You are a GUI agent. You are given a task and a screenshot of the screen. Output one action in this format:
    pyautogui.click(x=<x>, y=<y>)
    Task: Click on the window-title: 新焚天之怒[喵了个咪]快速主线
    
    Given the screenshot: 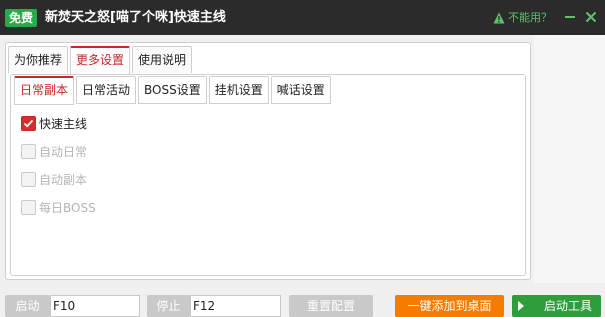 What is the action you would take?
    pyautogui.click(x=135, y=17)
    